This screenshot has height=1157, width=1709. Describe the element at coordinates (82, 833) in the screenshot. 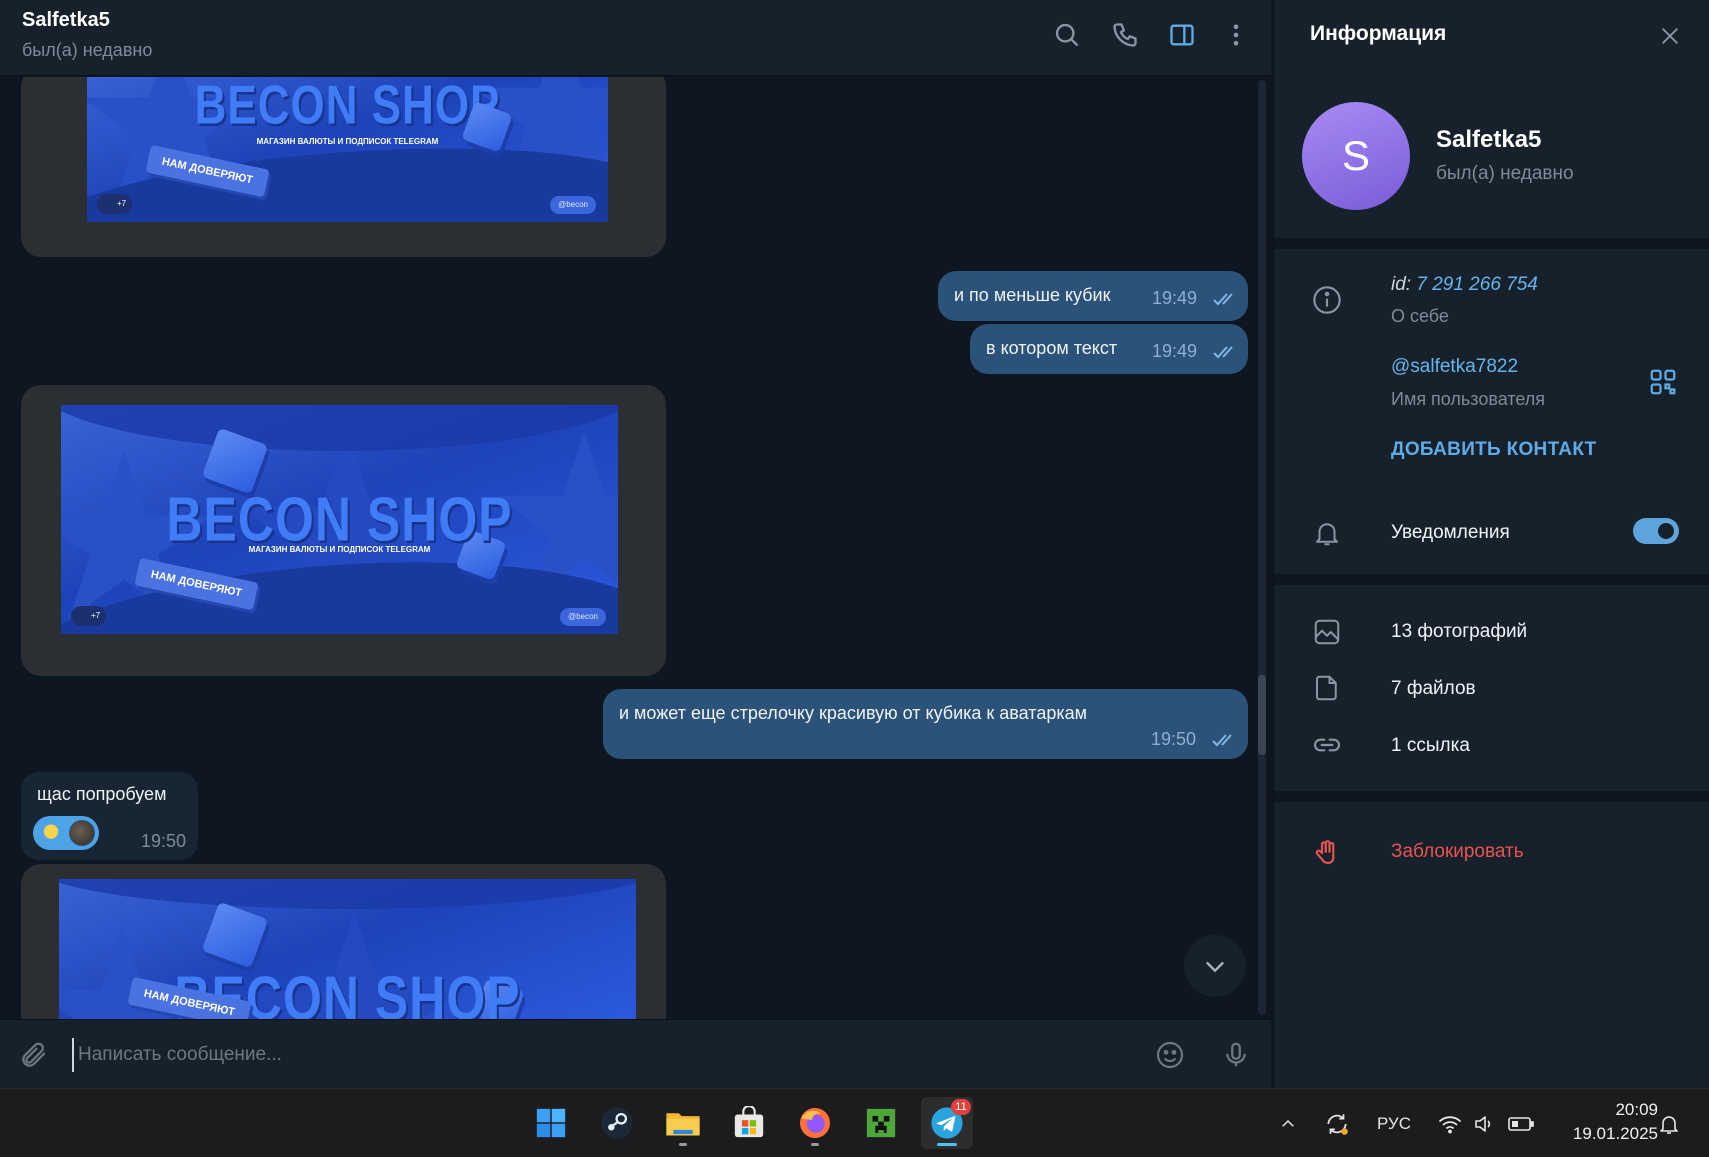

I see `reactor-avatar` at that location.